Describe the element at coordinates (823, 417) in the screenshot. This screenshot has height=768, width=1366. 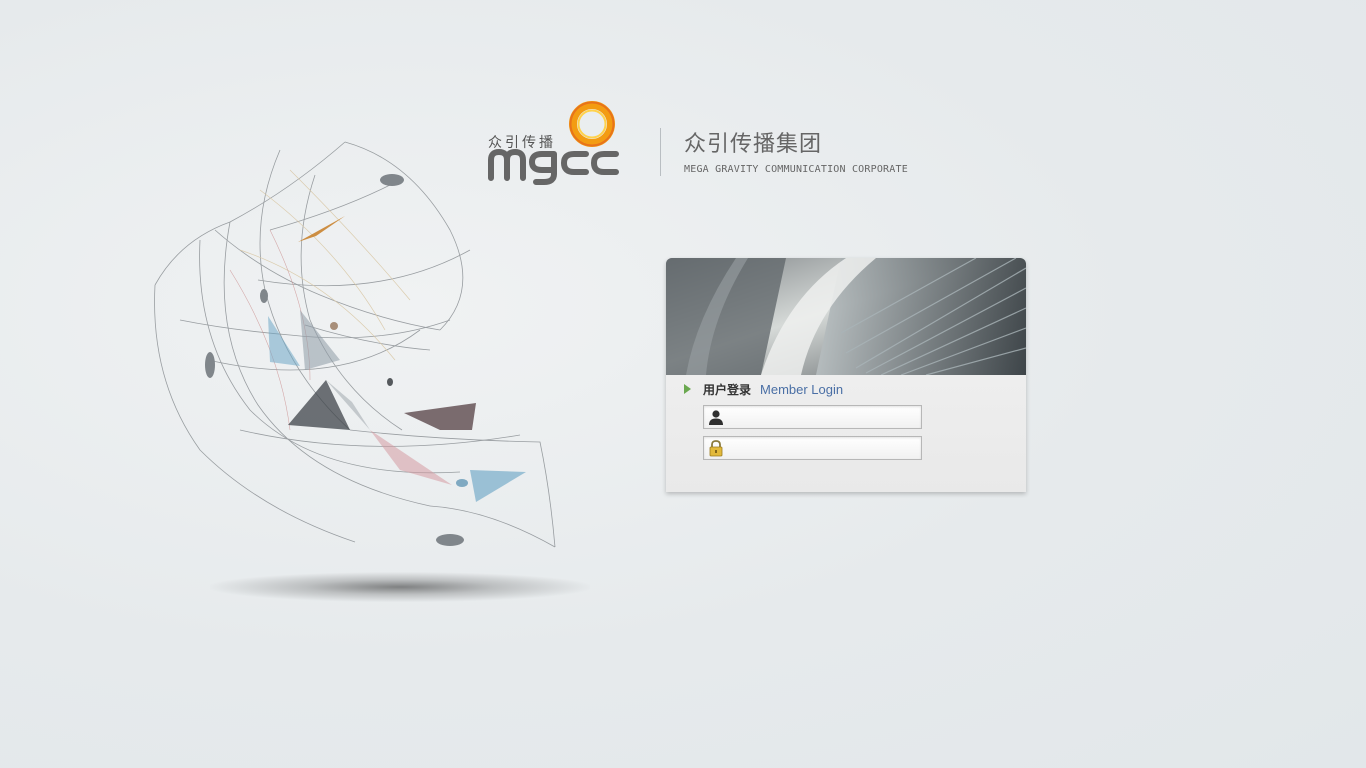
I see `username-input` at that location.